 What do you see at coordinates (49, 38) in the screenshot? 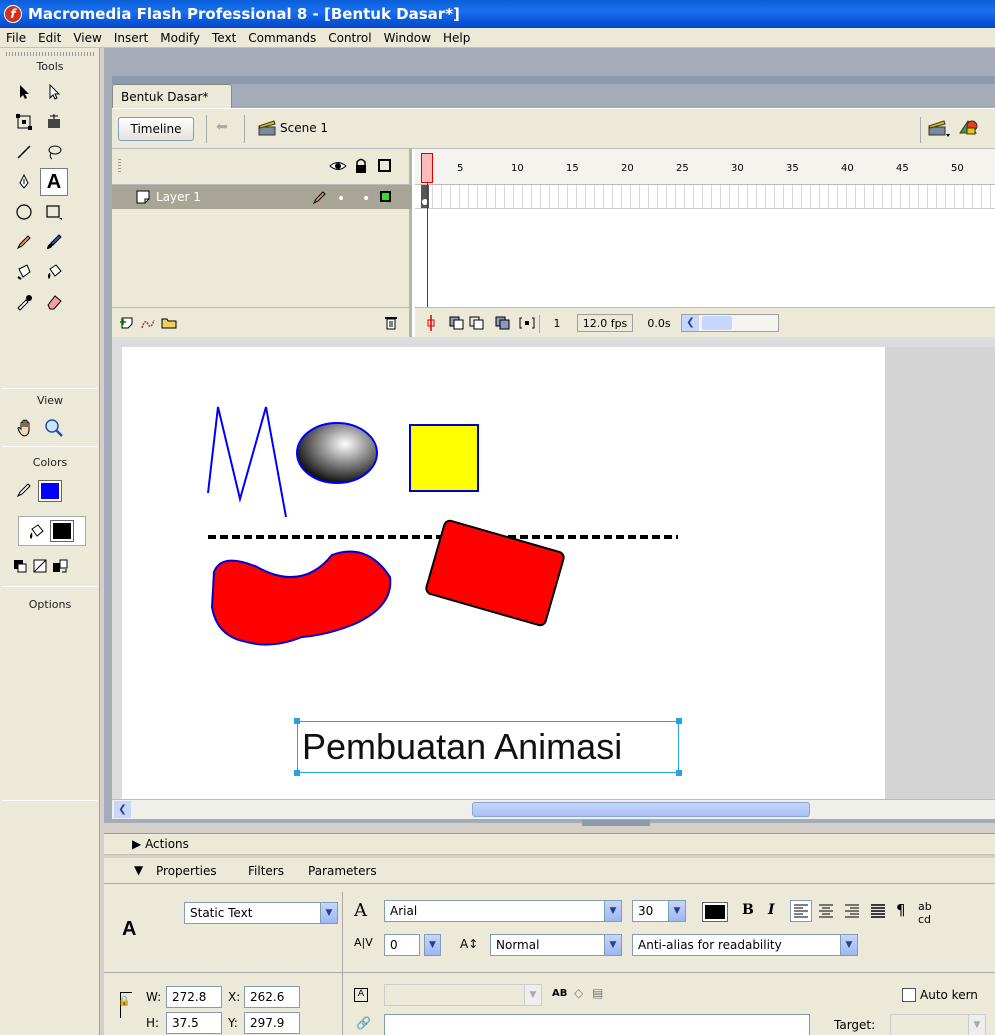
I see `menu-edit: Edit` at bounding box center [49, 38].